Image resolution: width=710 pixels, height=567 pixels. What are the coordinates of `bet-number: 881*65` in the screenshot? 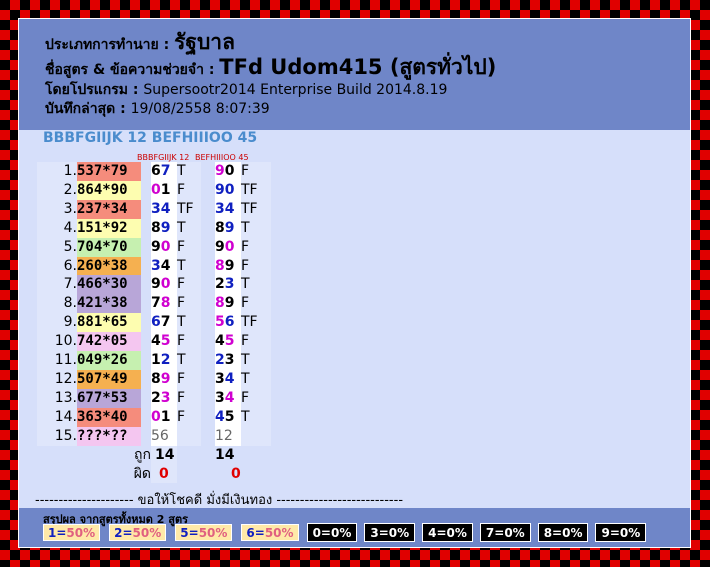 It's located at (109, 323).